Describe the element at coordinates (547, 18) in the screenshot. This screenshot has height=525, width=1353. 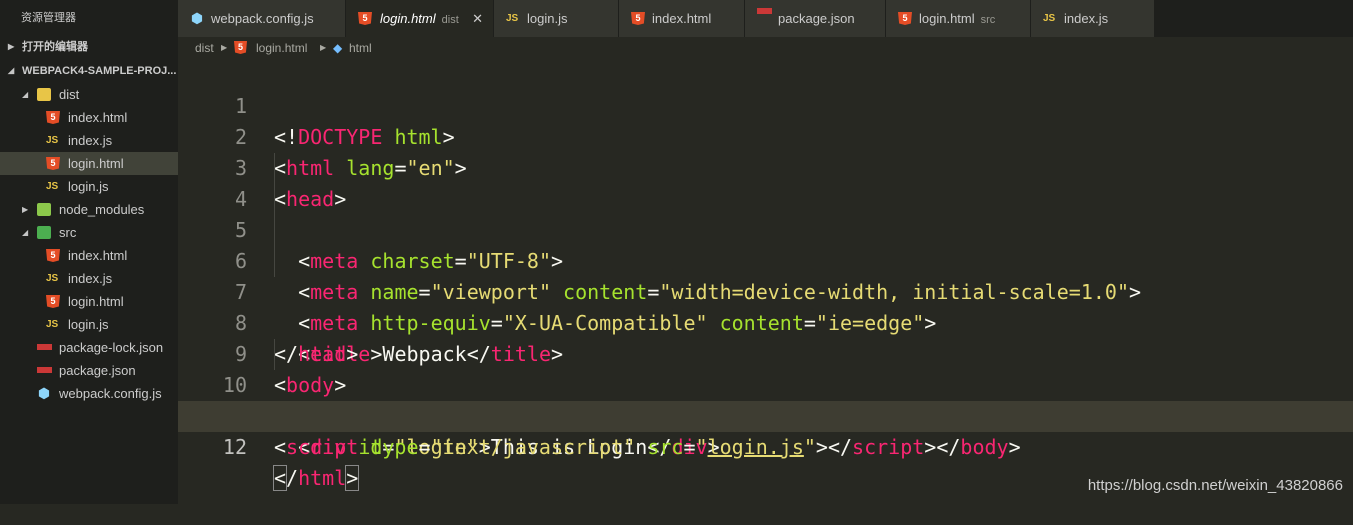
I see `tab-label: login.js` at that location.